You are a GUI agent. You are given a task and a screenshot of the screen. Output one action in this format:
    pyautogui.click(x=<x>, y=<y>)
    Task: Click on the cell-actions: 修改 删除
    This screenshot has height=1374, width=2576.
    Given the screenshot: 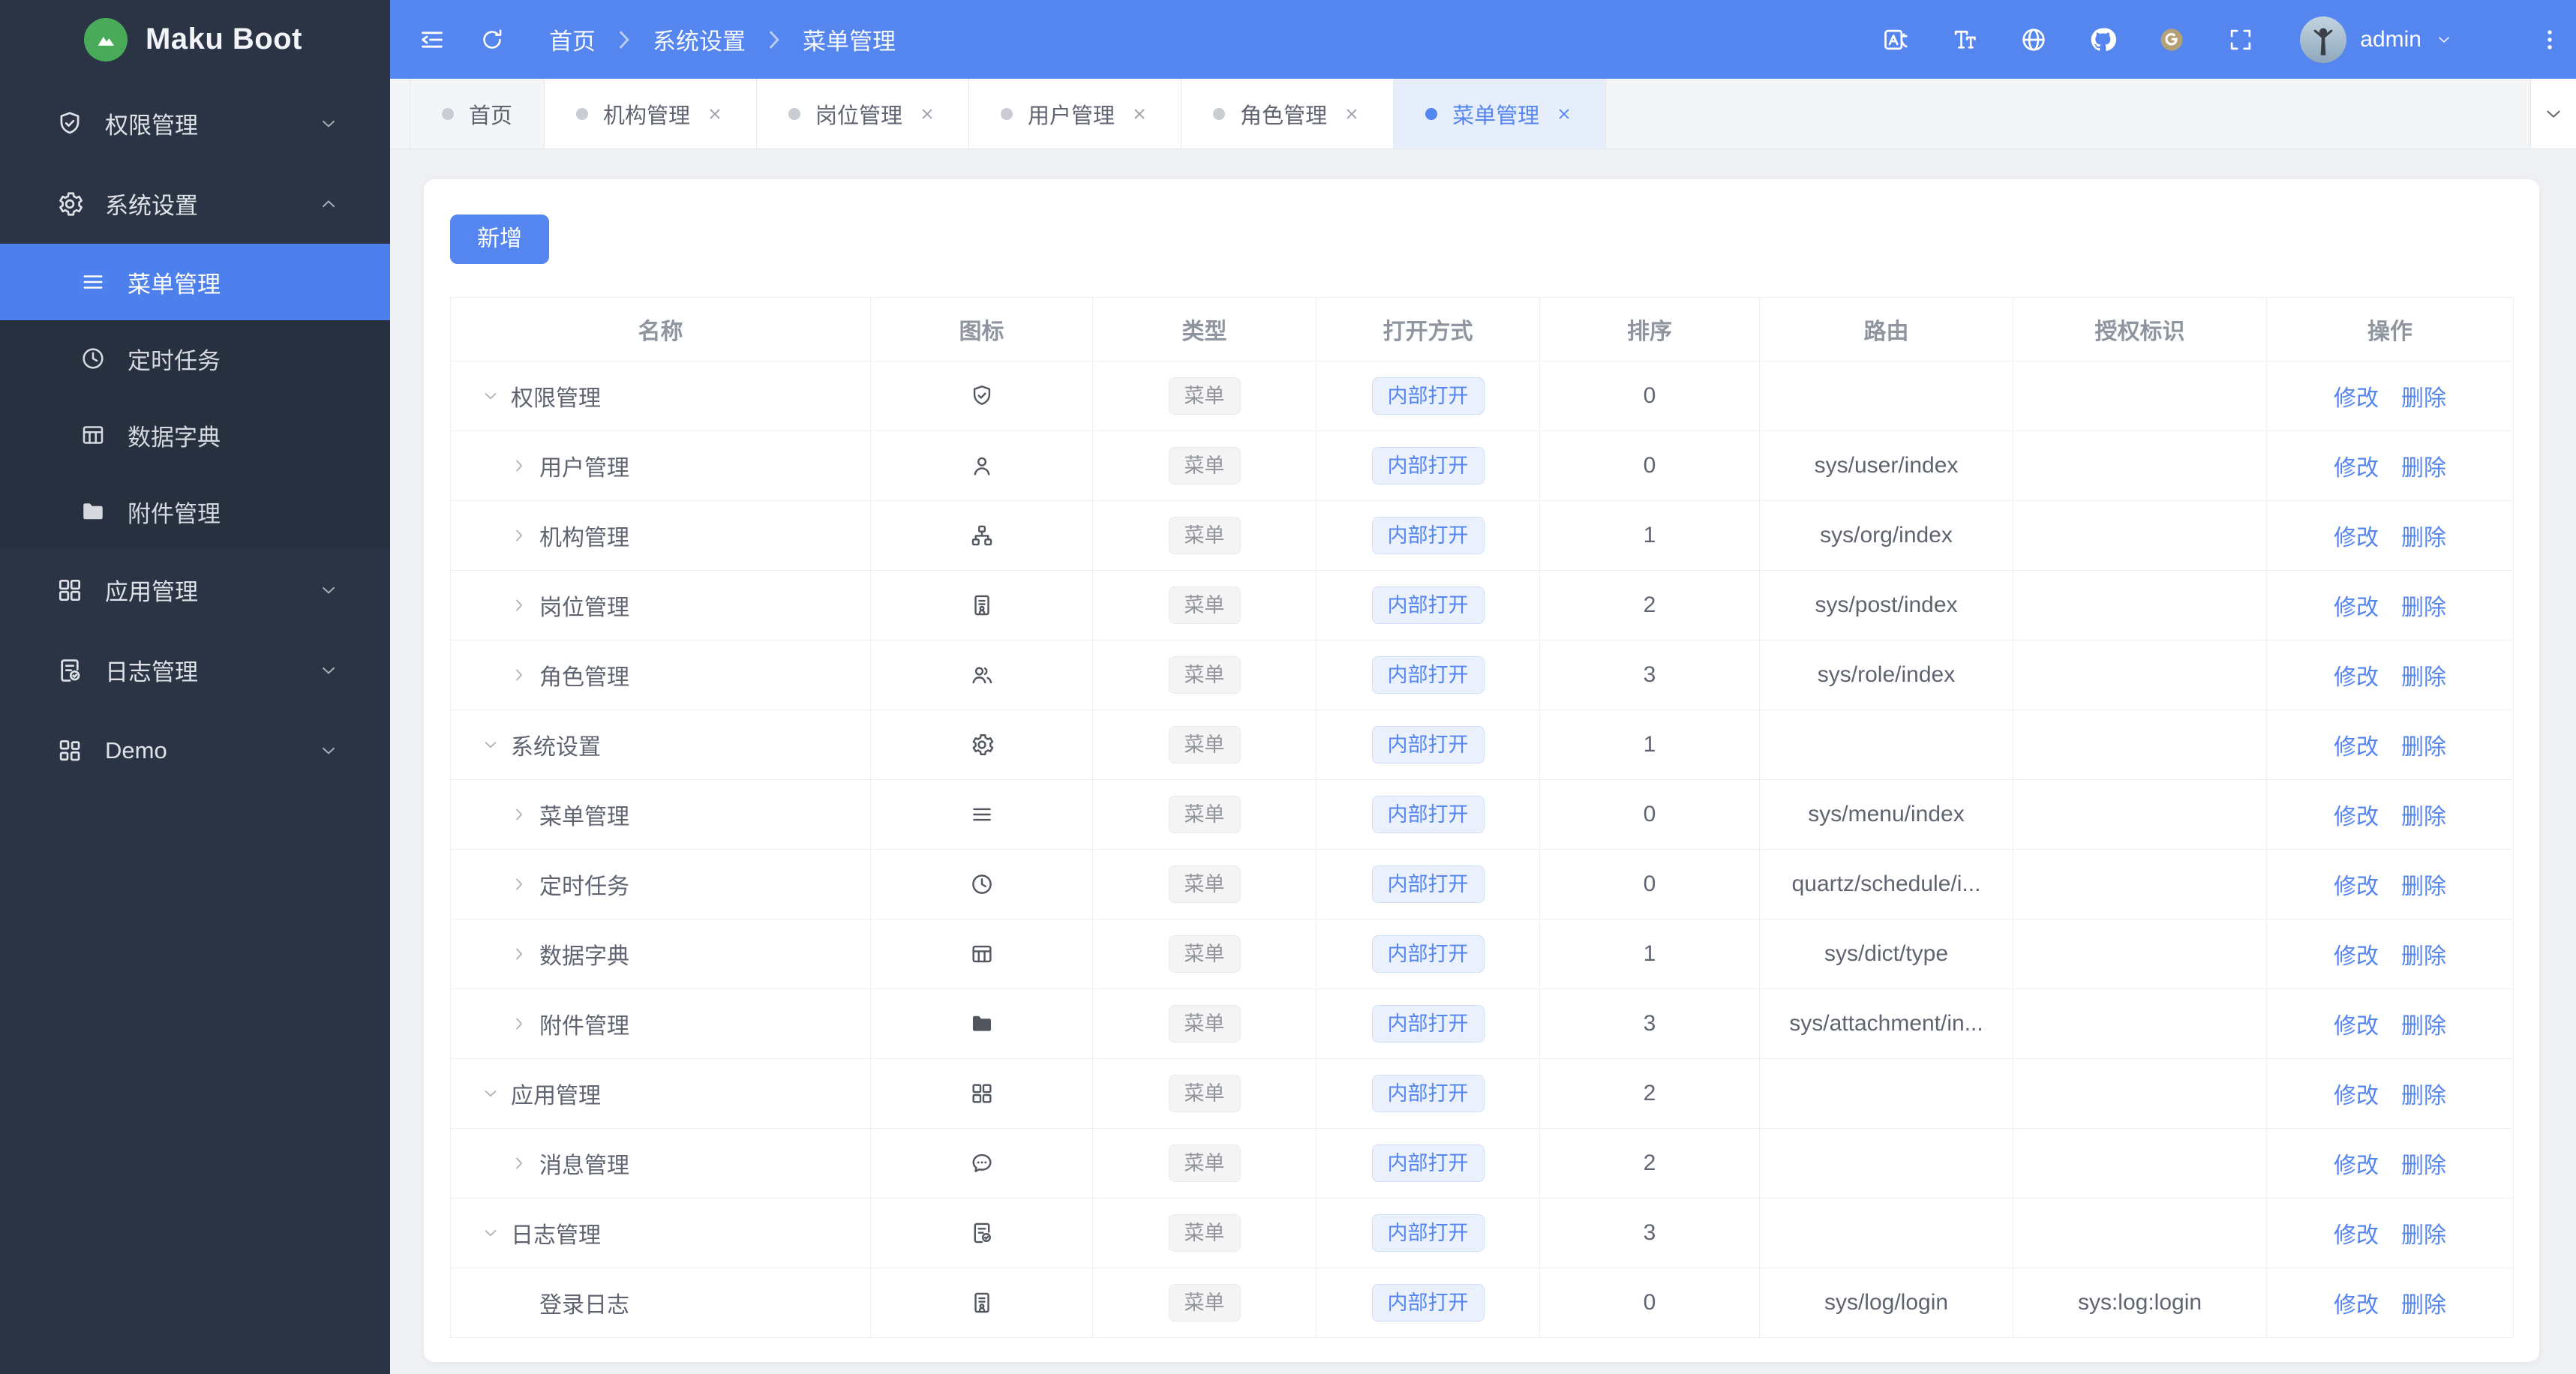 What is the action you would take?
    pyautogui.click(x=2390, y=396)
    